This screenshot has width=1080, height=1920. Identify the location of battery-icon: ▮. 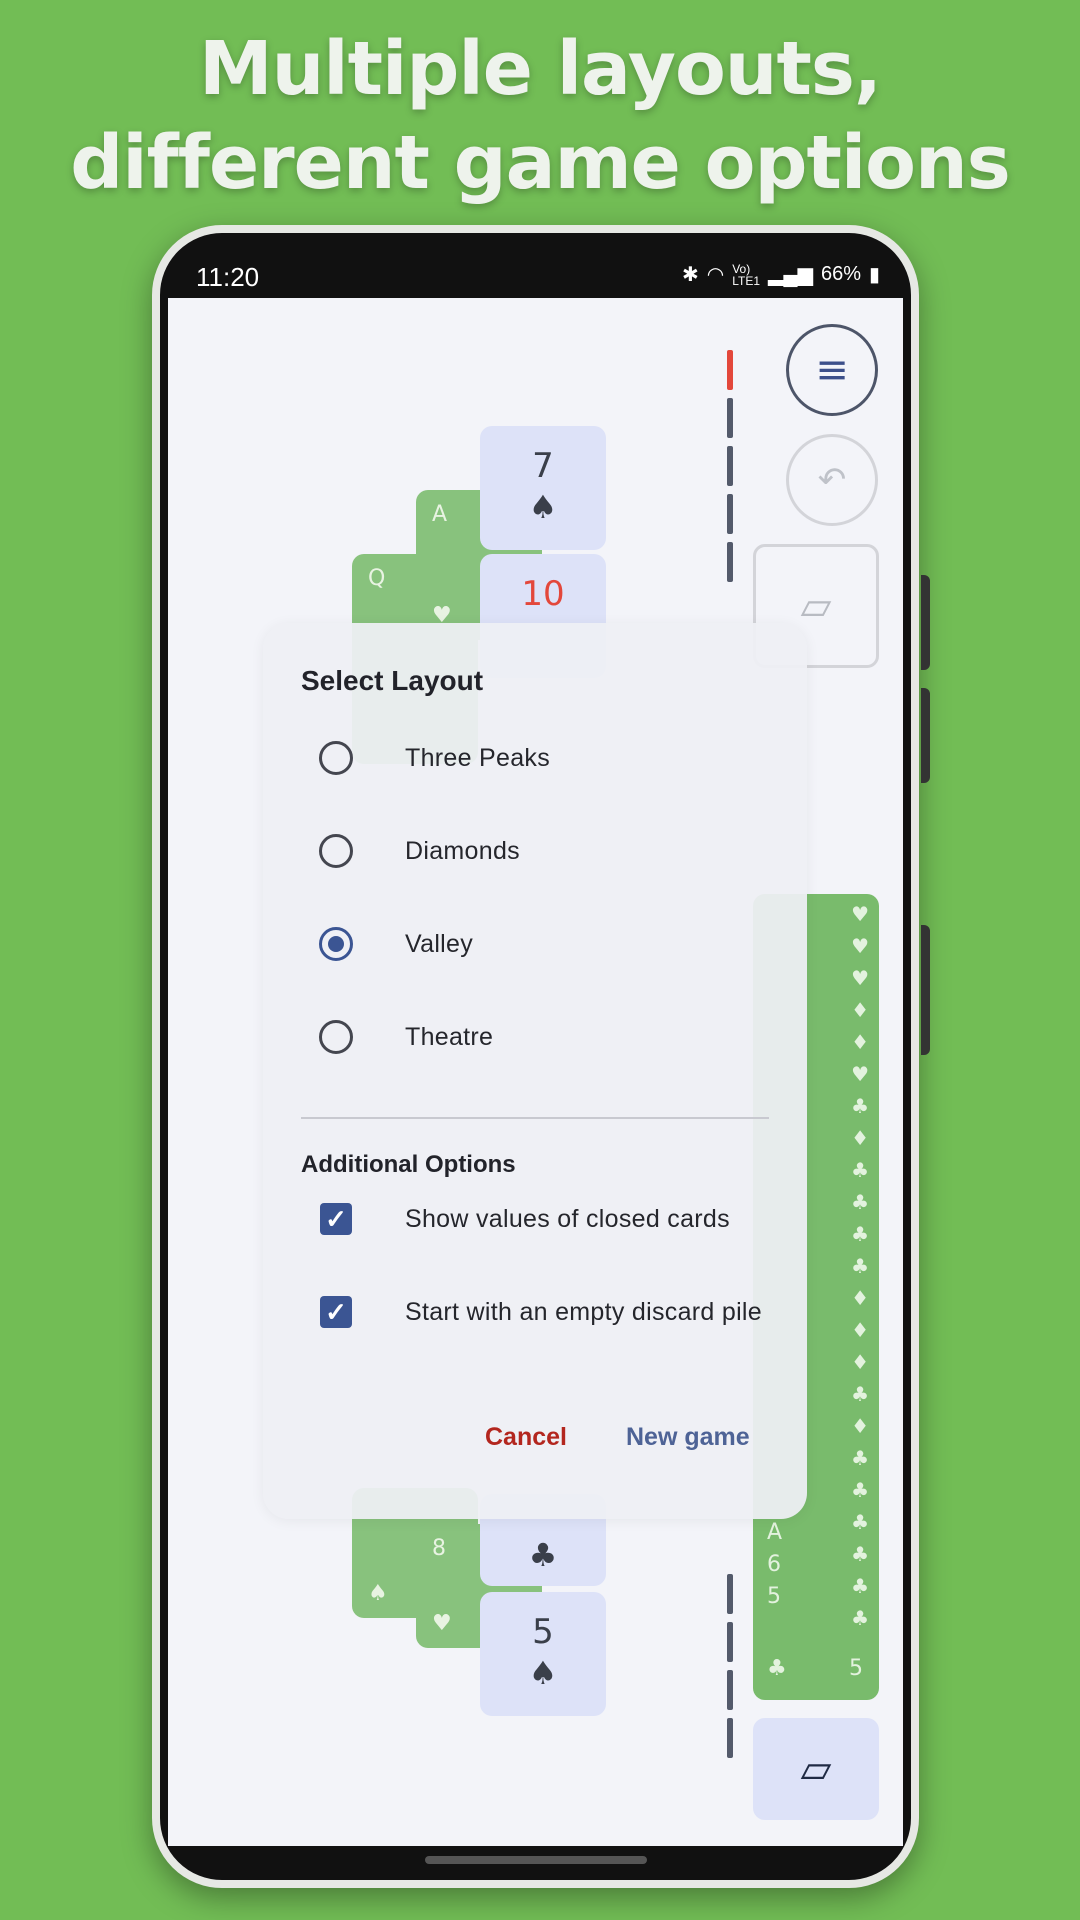
(874, 275).